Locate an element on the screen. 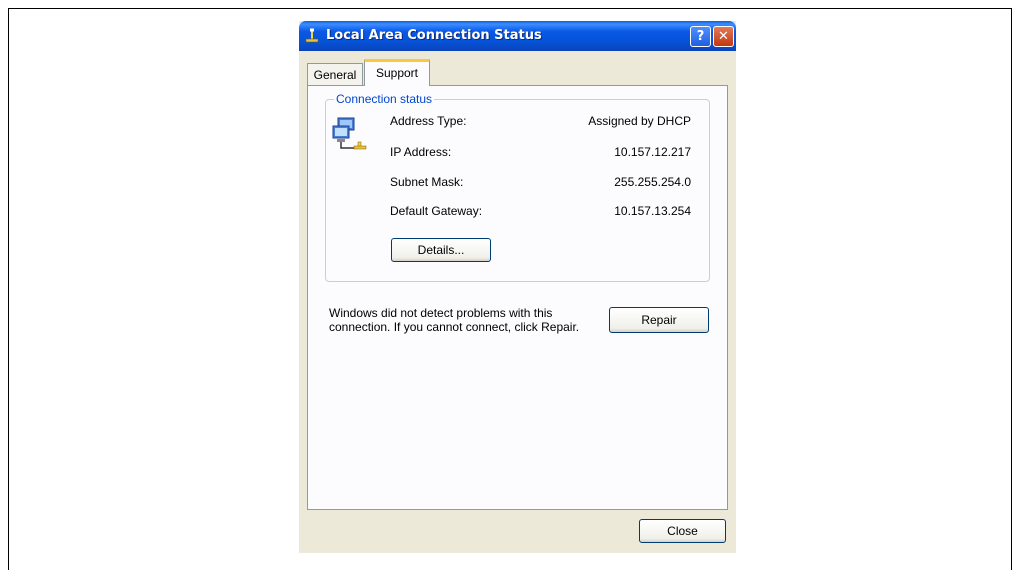 The width and height of the screenshot is (1014, 570). subnet-mask-label: Subnet Mask: is located at coordinates (427, 182).